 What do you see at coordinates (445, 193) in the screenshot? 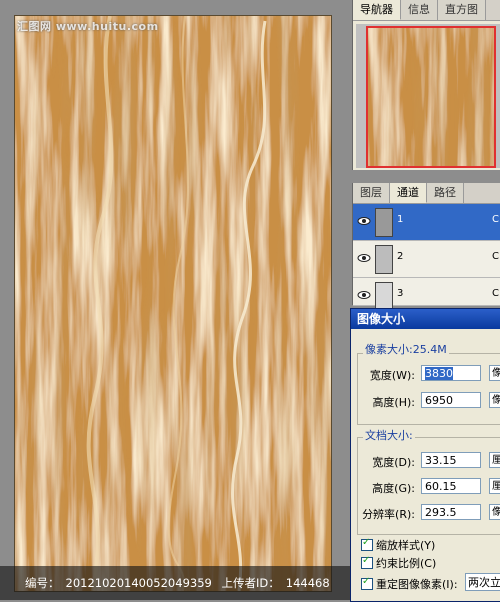
I see `tab-paths: 路径` at bounding box center [445, 193].